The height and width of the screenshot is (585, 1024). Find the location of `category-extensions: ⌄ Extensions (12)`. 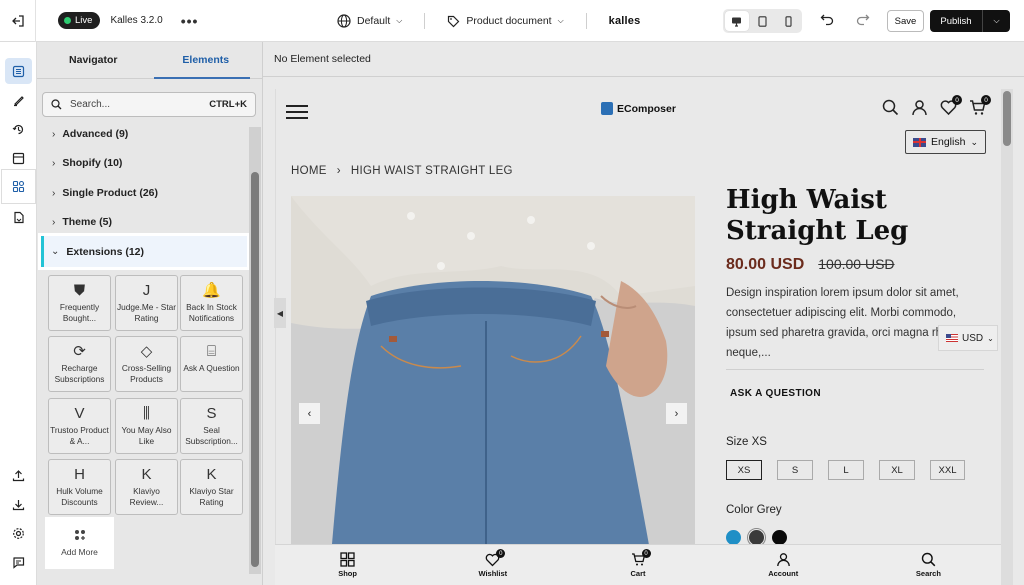

category-extensions: ⌄ Extensions (12) is located at coordinates (144, 251).